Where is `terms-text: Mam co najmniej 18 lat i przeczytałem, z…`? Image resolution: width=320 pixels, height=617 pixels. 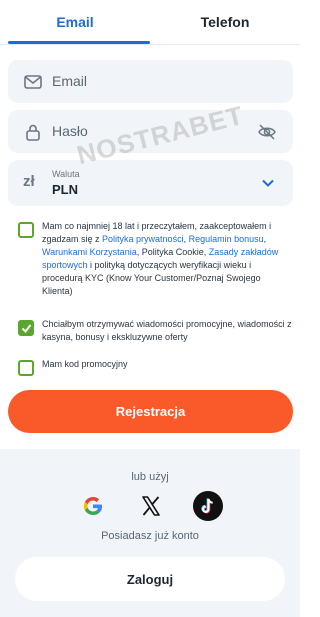 terms-text: Mam co najmniej 18 lat i przeczytałem, z… is located at coordinates (167, 259).